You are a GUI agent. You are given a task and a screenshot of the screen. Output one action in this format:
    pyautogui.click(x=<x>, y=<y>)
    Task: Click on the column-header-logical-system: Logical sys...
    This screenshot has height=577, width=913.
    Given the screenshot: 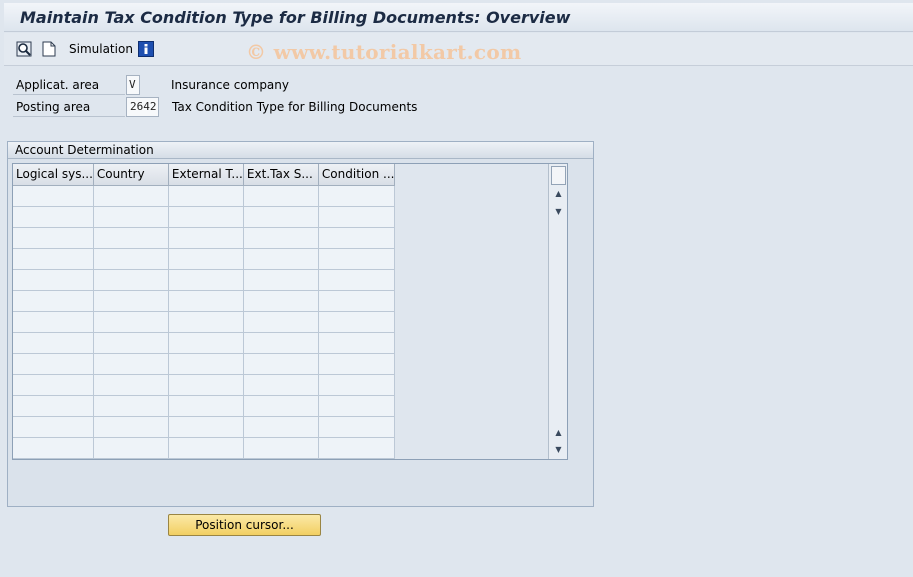 What is the action you would take?
    pyautogui.click(x=53, y=175)
    